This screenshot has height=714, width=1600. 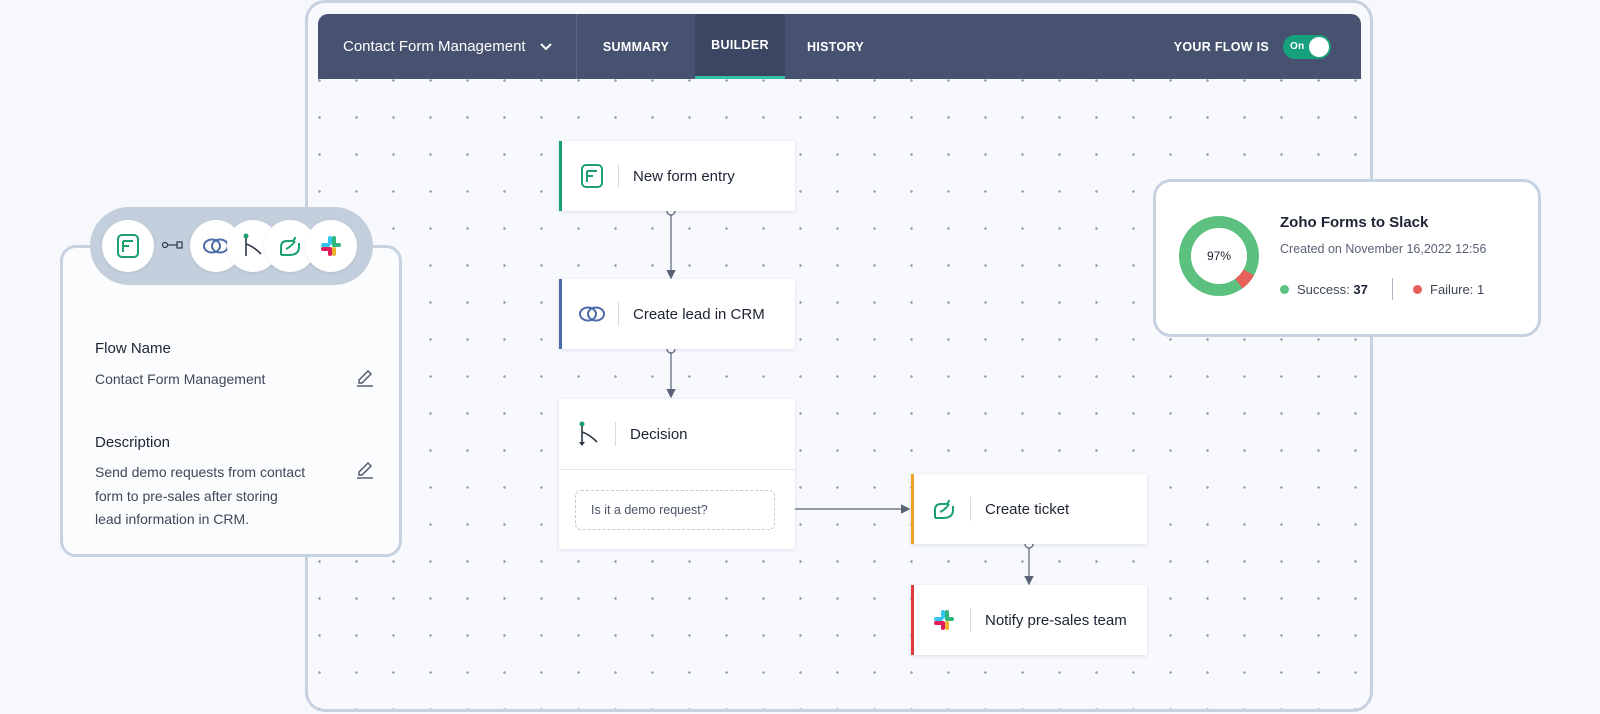 I want to click on chevron-down-icon, so click(x=545, y=46).